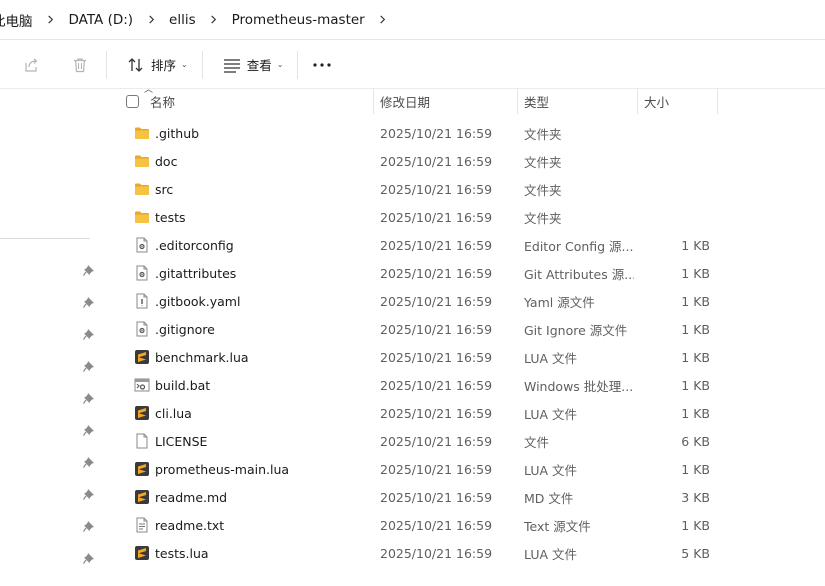  I want to click on sort-icon, so click(135, 64).